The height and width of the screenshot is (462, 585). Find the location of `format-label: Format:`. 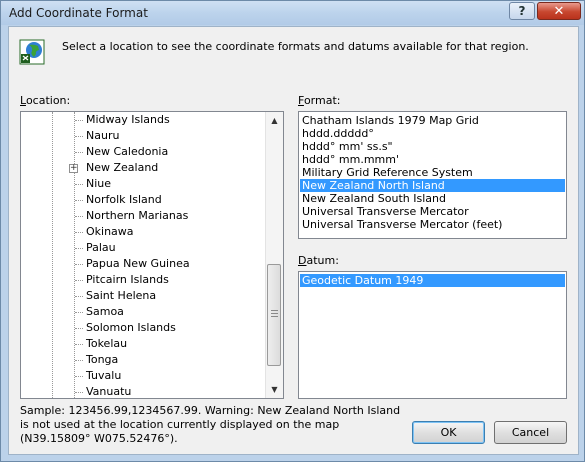

format-label: Format: is located at coordinates (319, 100).